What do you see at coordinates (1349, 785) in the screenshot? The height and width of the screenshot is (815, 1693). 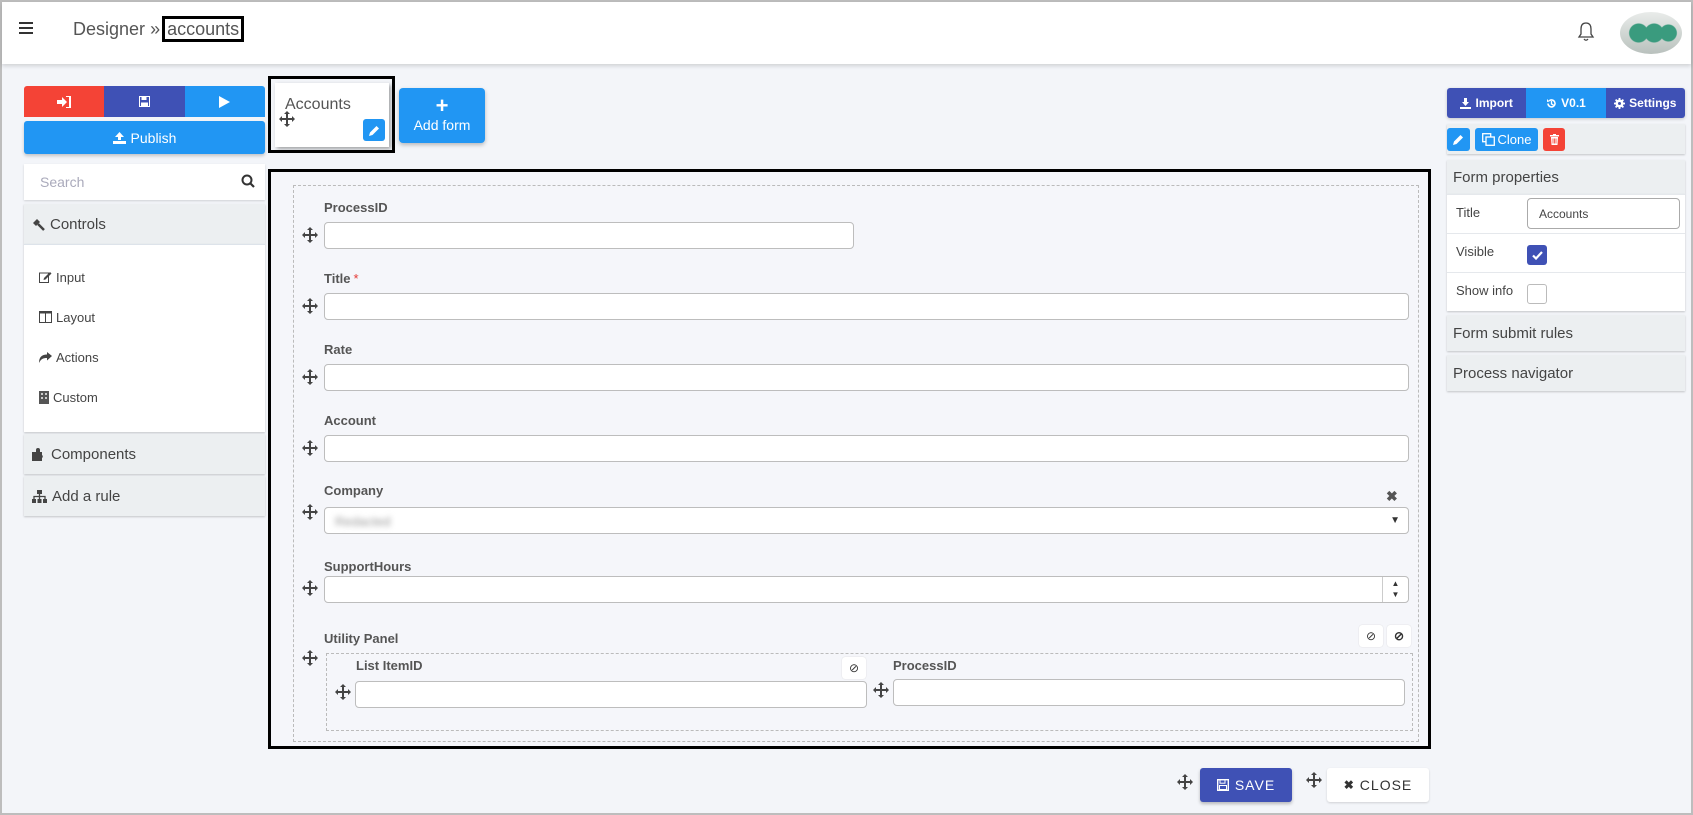 I see `close-icon: ✖` at bounding box center [1349, 785].